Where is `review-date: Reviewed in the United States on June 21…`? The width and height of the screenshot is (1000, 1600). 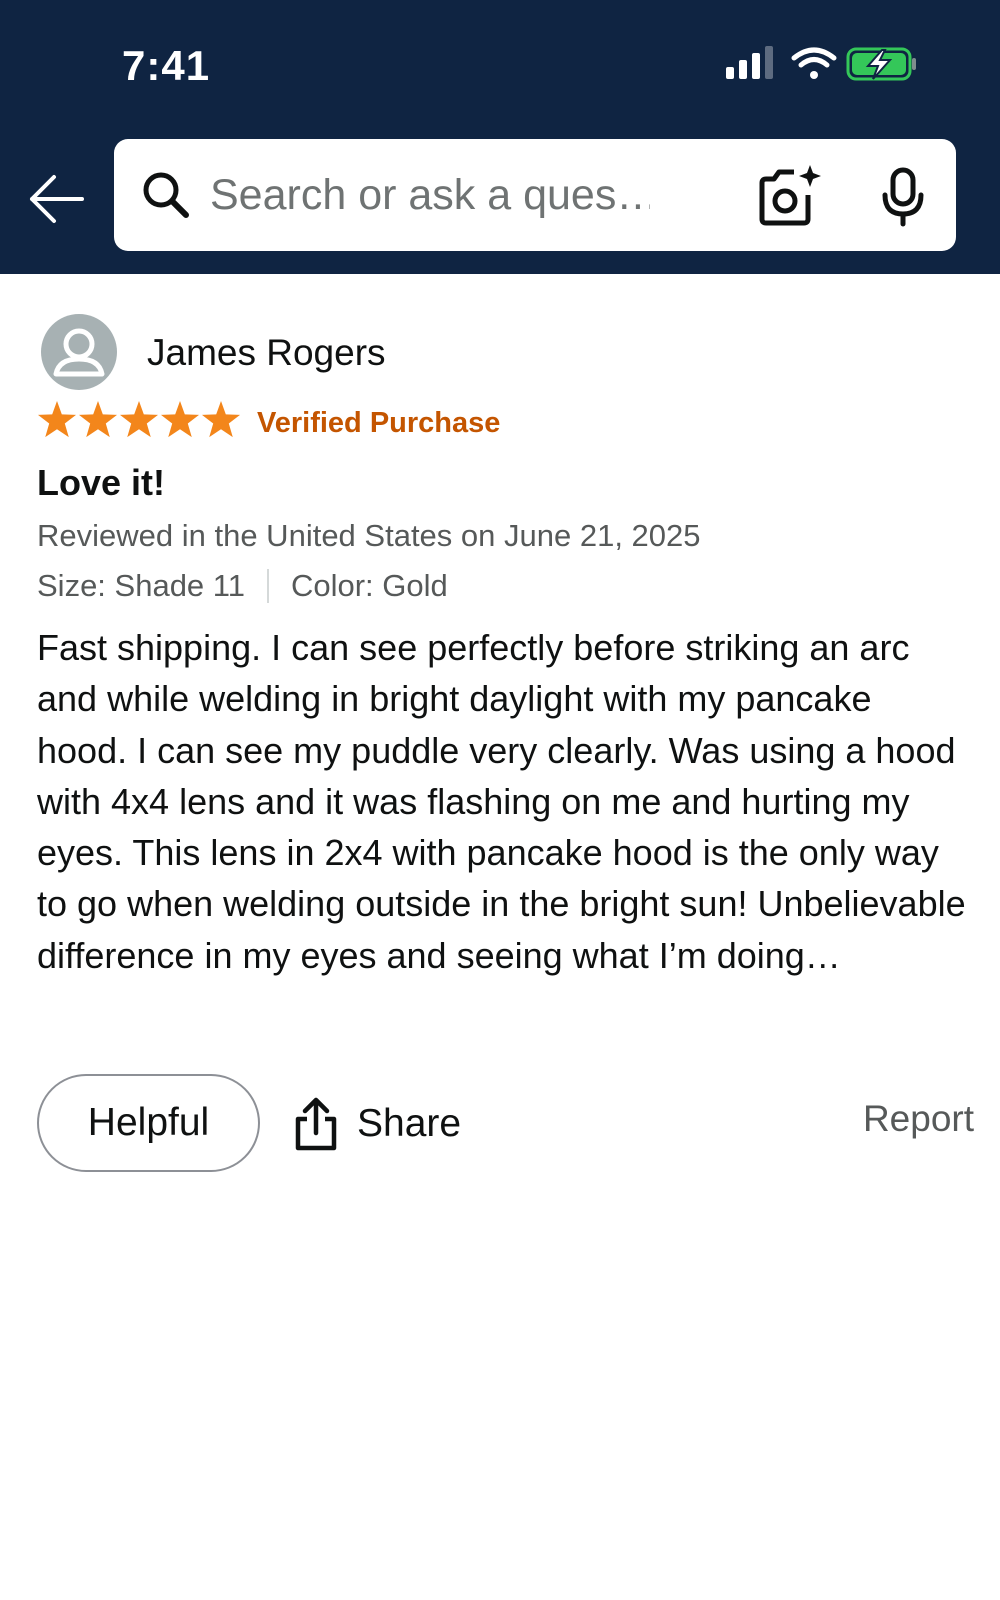 review-date: Reviewed in the United States on June 21… is located at coordinates (369, 535).